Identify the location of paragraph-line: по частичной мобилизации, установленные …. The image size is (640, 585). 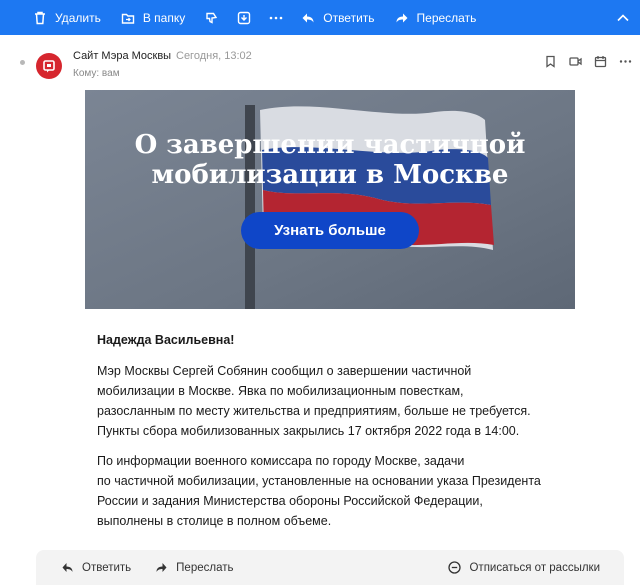
(319, 481).